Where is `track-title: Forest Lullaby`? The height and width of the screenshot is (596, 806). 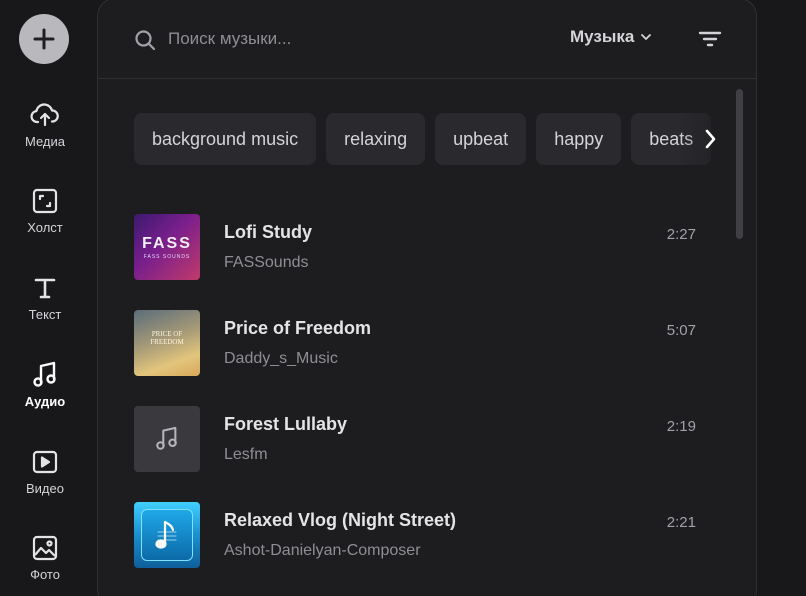
track-title: Forest Lullaby is located at coordinates (286, 424).